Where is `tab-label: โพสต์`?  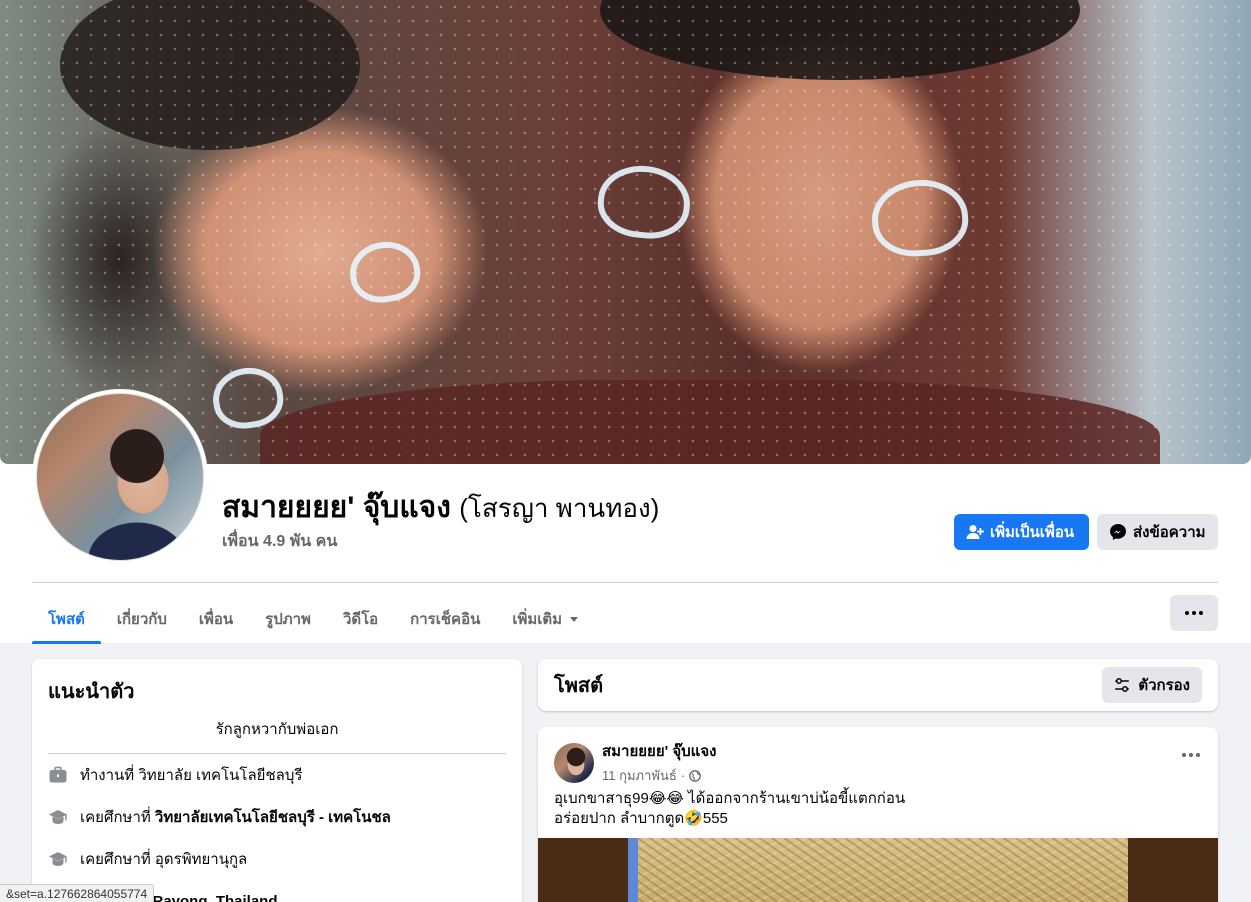
tab-label: โพสต์ is located at coordinates (66, 619).